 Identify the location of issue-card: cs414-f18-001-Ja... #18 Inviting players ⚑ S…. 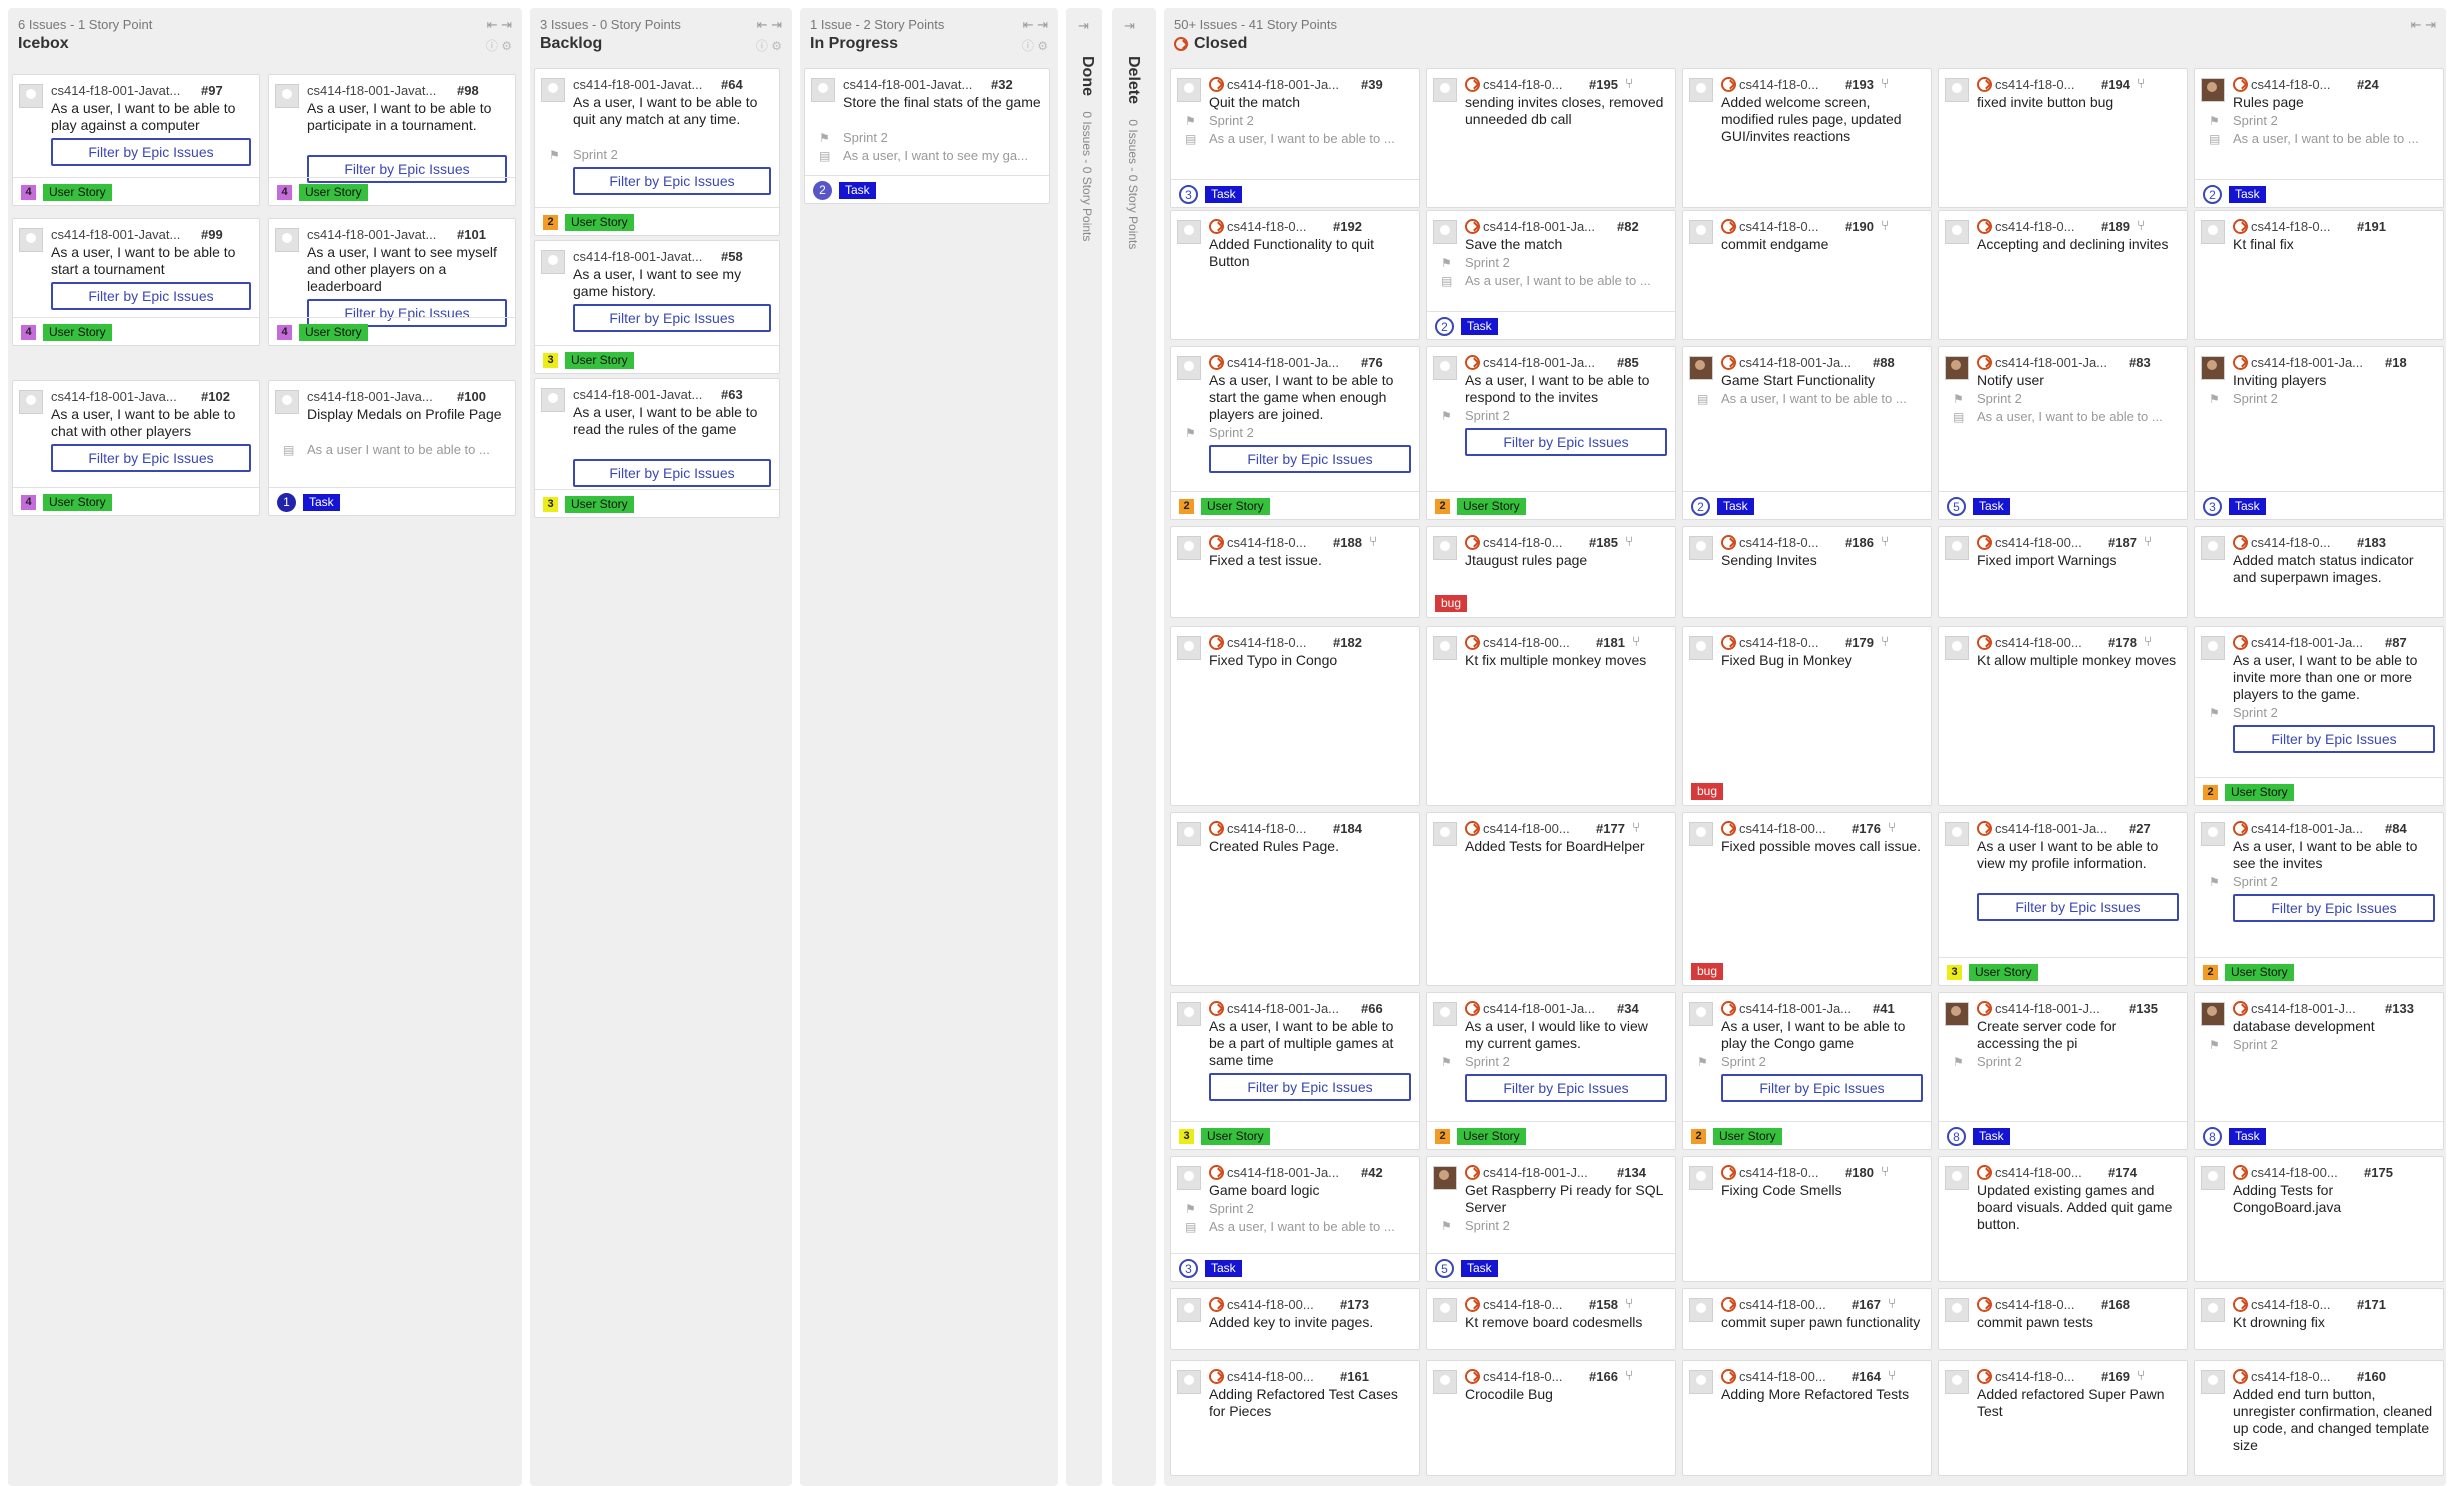
(2319, 433).